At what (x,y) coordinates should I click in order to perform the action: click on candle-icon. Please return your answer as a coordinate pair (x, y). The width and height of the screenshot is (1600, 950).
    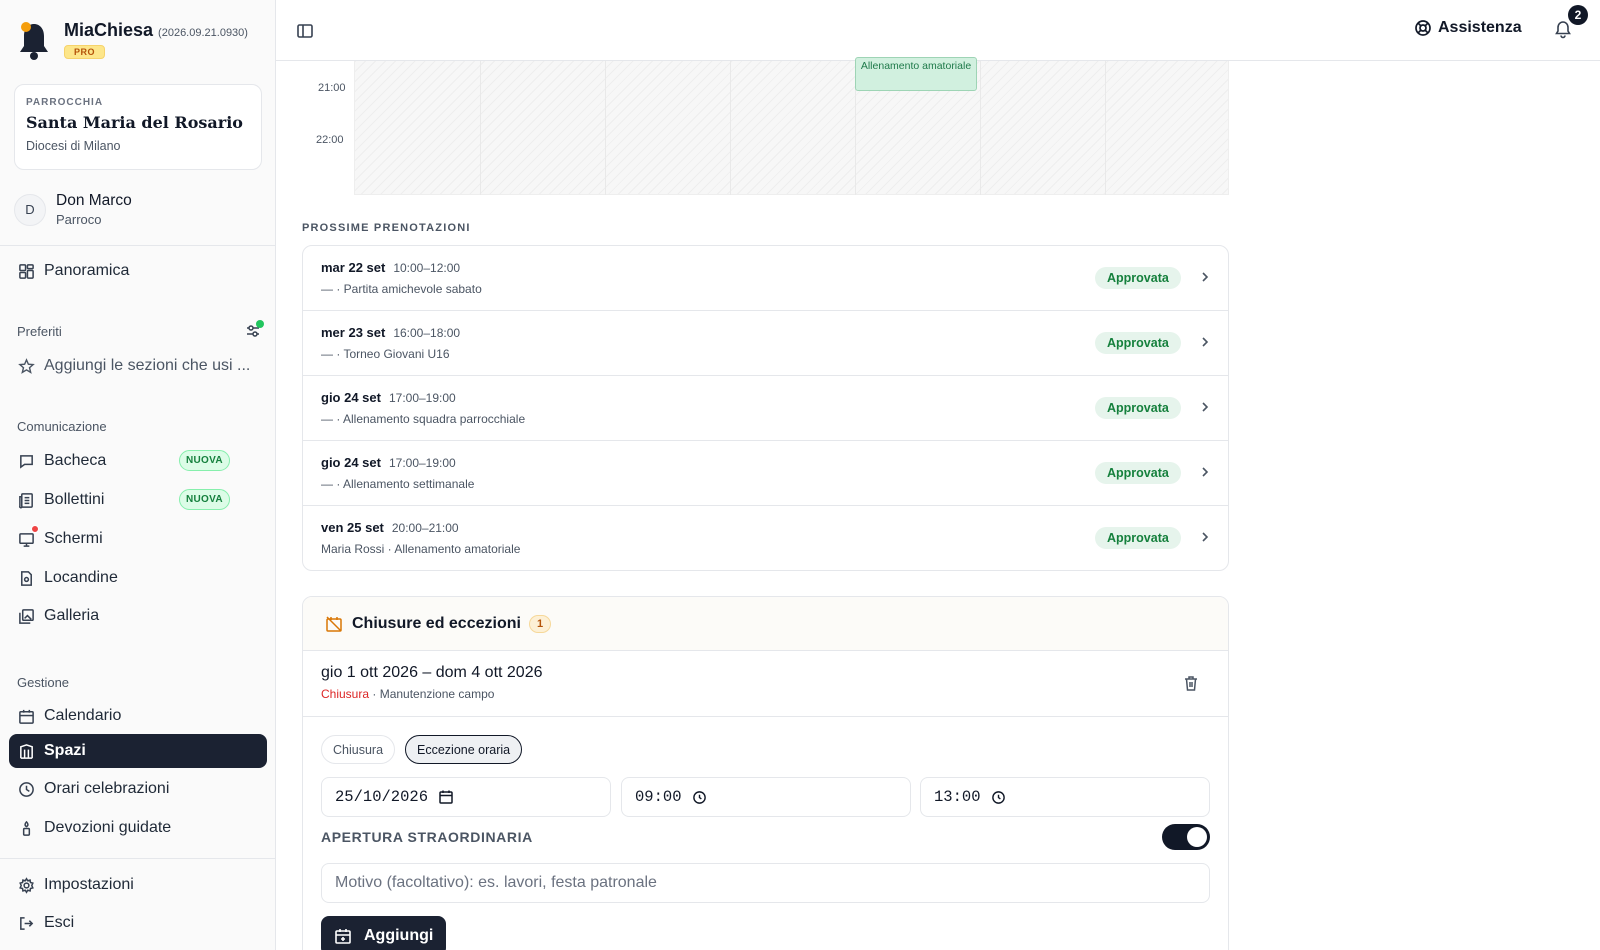
    Looking at the image, I should click on (26, 828).